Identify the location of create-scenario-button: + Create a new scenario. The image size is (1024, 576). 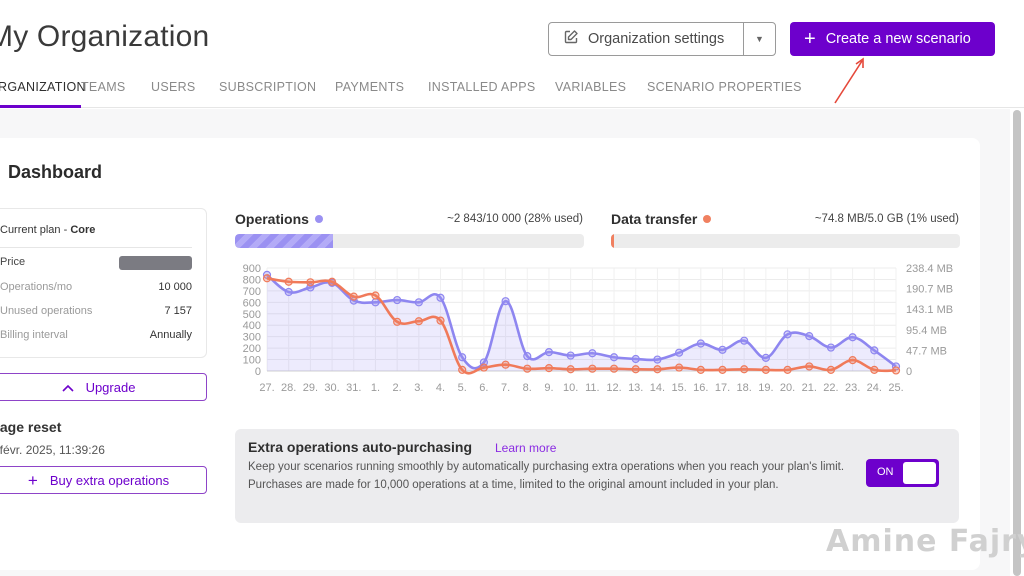
(892, 39).